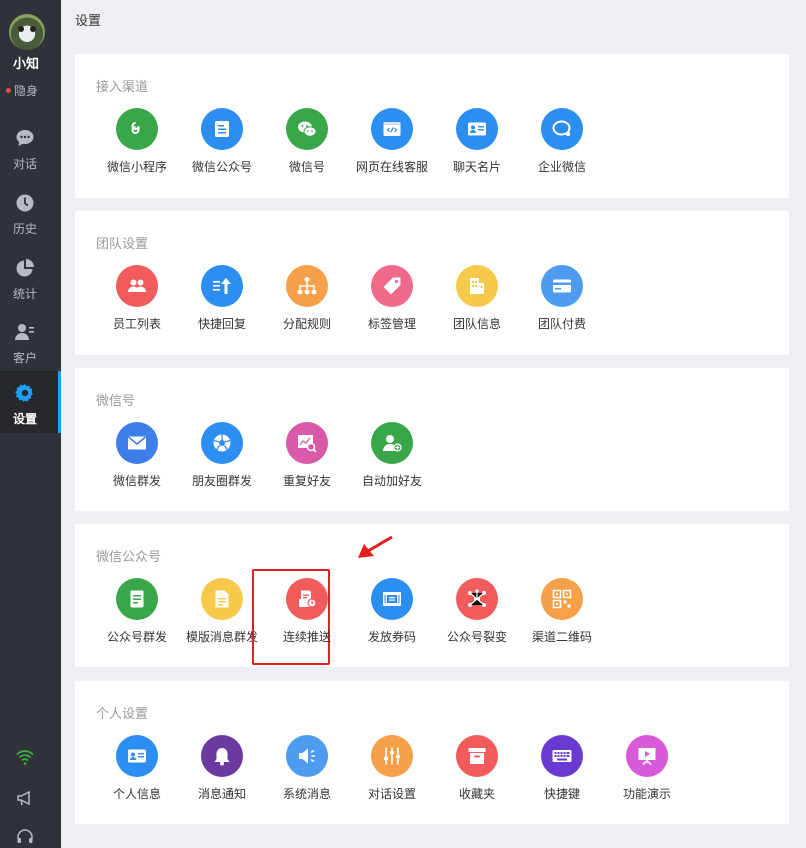 This screenshot has width=806, height=848. What do you see at coordinates (391, 794) in the screenshot?
I see `item-label: 对话设置` at bounding box center [391, 794].